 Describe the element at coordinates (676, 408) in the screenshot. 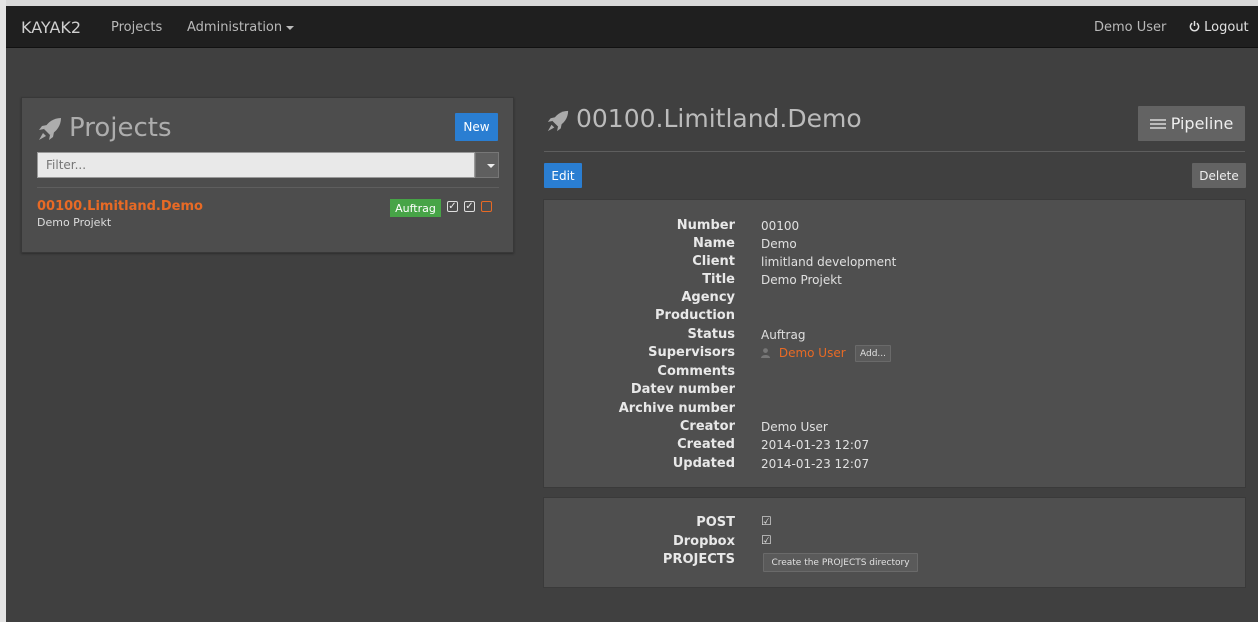

I see `field-label-archive-number: Archive number` at that location.